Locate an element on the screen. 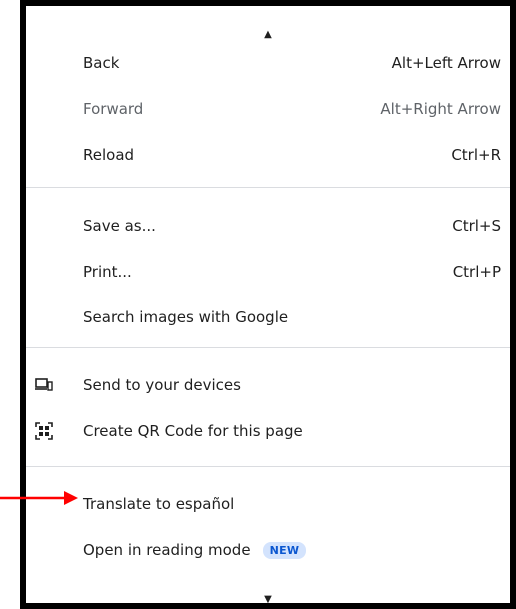 This screenshot has height=609, width=516. menu-item-shortcut: Alt+Right Arrow is located at coordinates (440, 109).